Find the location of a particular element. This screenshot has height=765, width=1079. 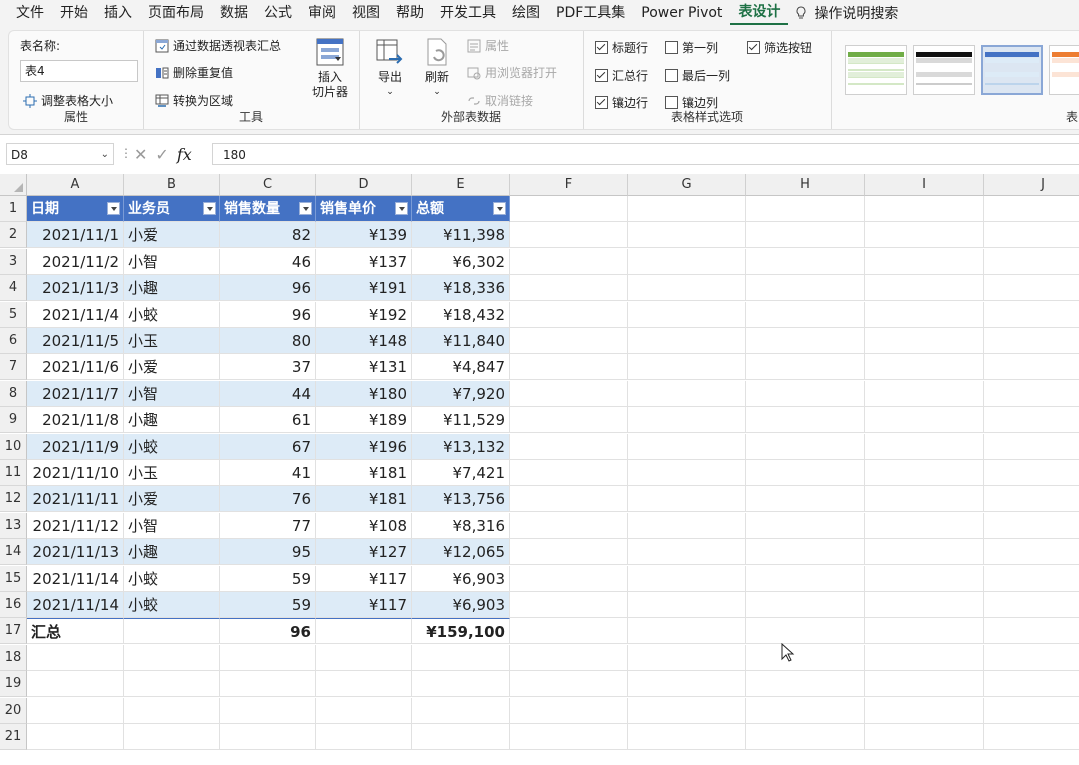

table-cell: ¥6,903 is located at coordinates (461, 578).